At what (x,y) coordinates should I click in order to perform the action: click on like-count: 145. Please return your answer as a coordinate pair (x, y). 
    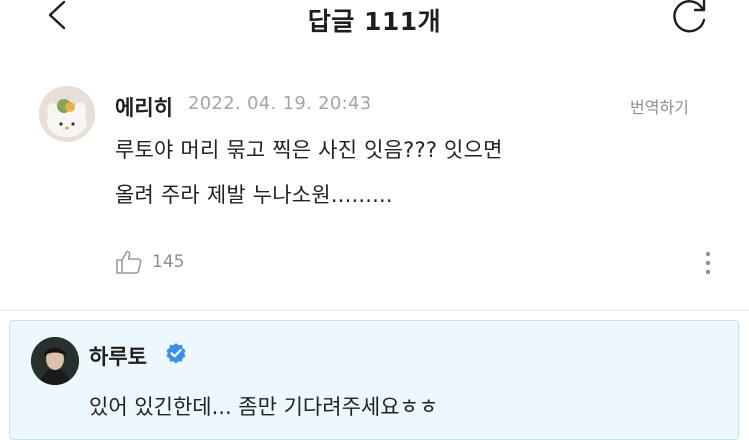
    Looking at the image, I should click on (168, 262).